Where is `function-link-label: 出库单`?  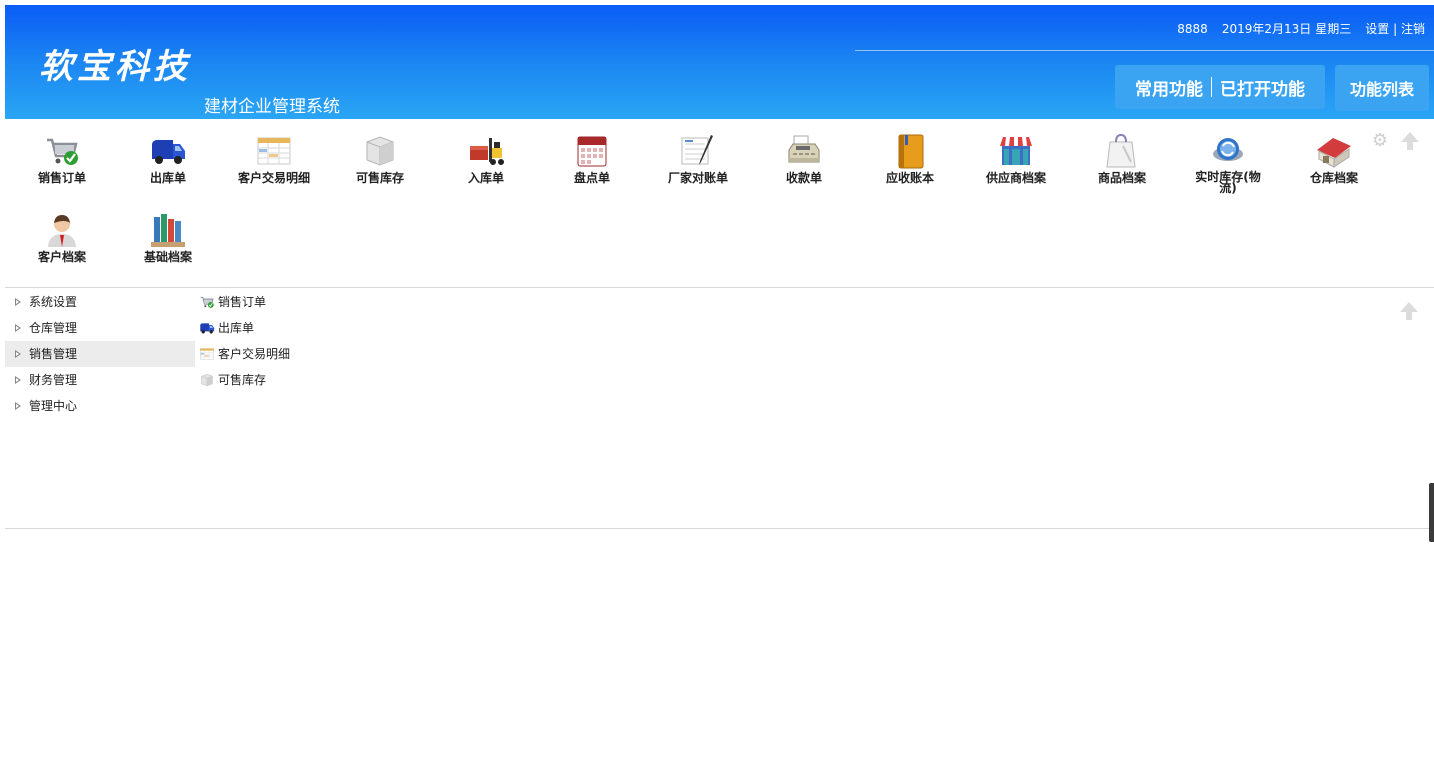
function-link-label: 出库单 is located at coordinates (236, 328).